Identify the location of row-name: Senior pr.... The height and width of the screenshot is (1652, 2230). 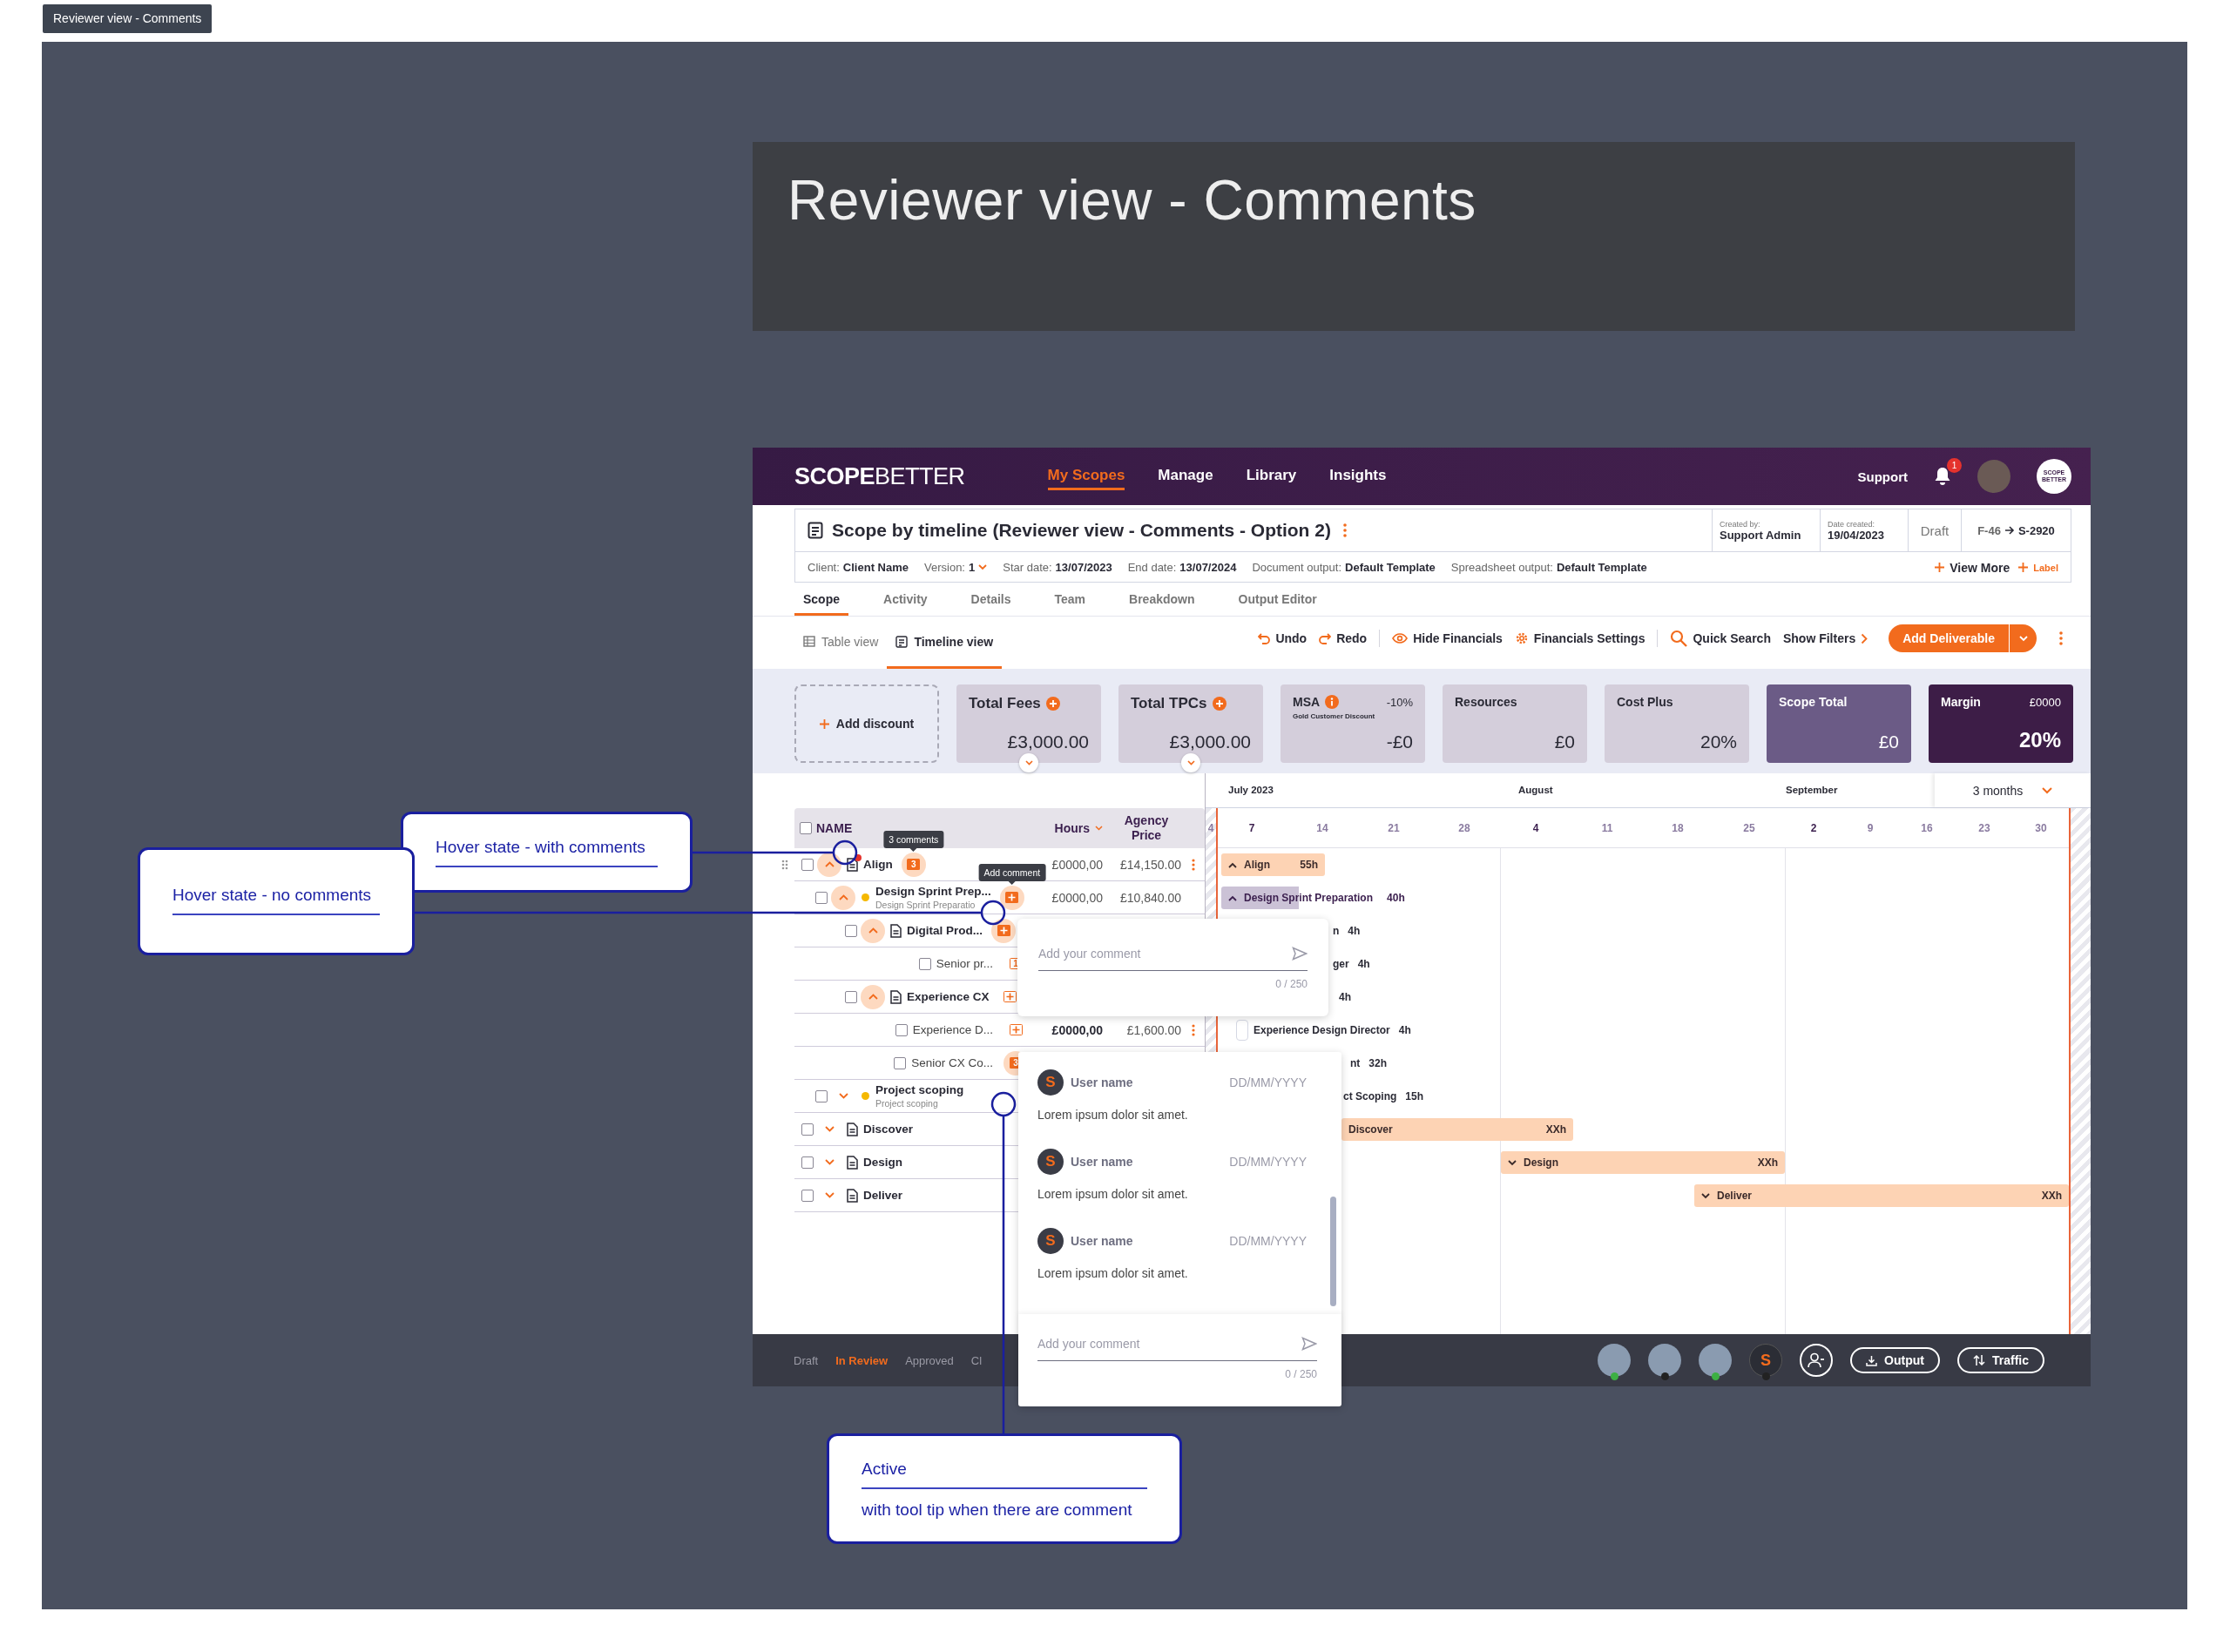
(964, 963).